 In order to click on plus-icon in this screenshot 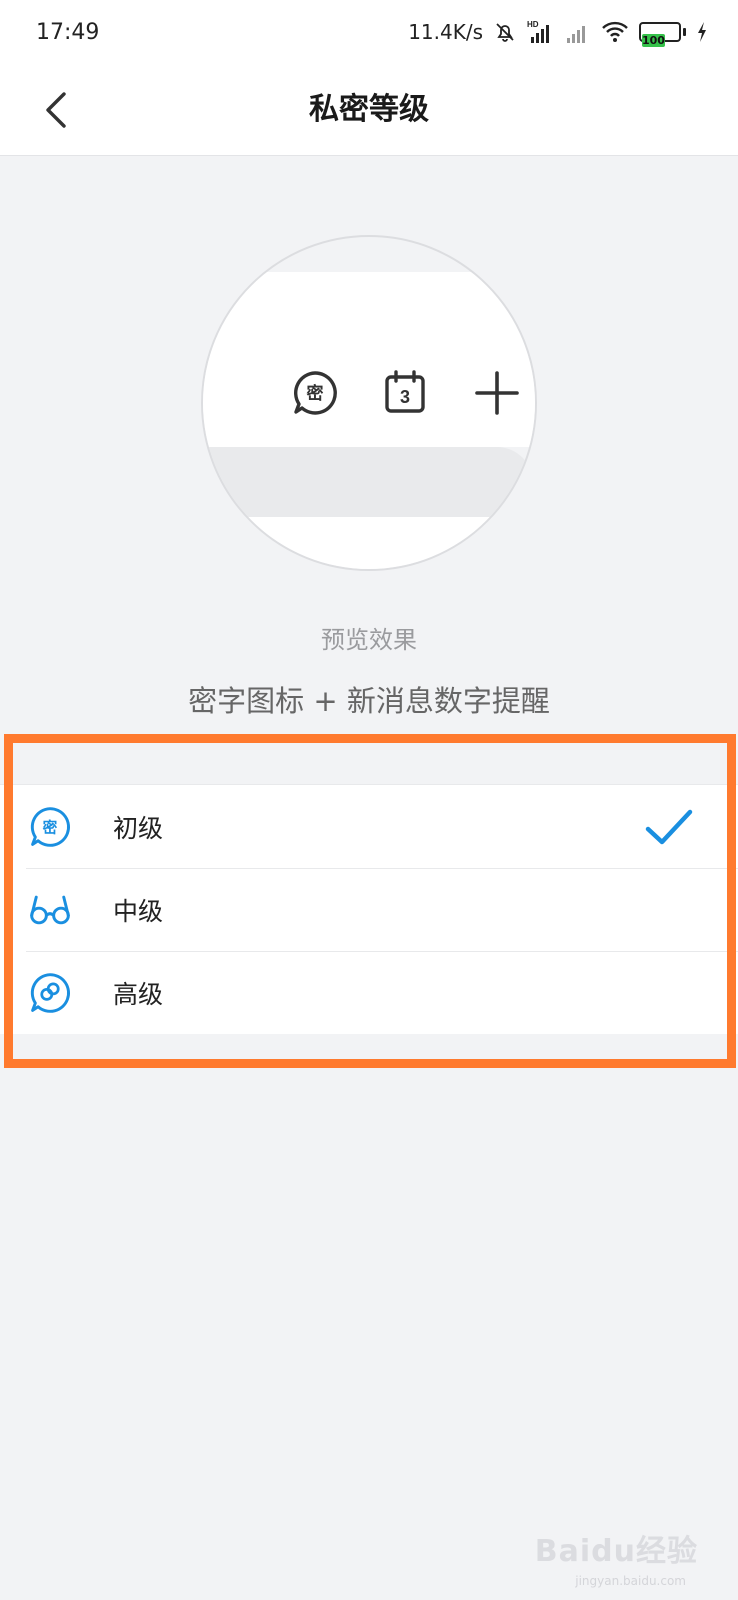, I will do `click(497, 393)`.